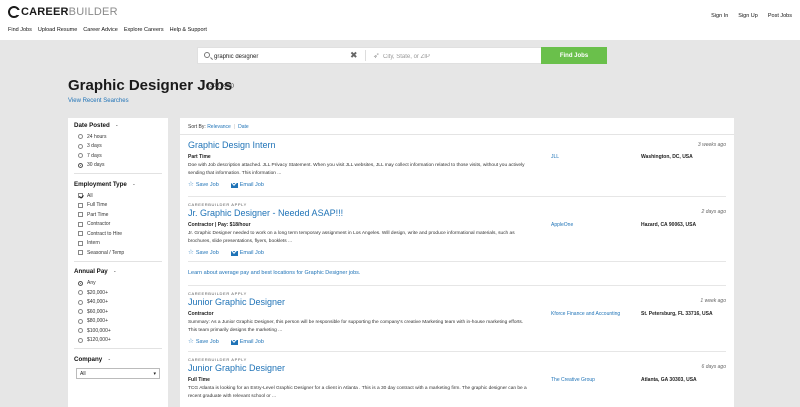 This screenshot has height=407, width=800. I want to click on nav-find-jobs: Find Jobs, so click(20, 30).